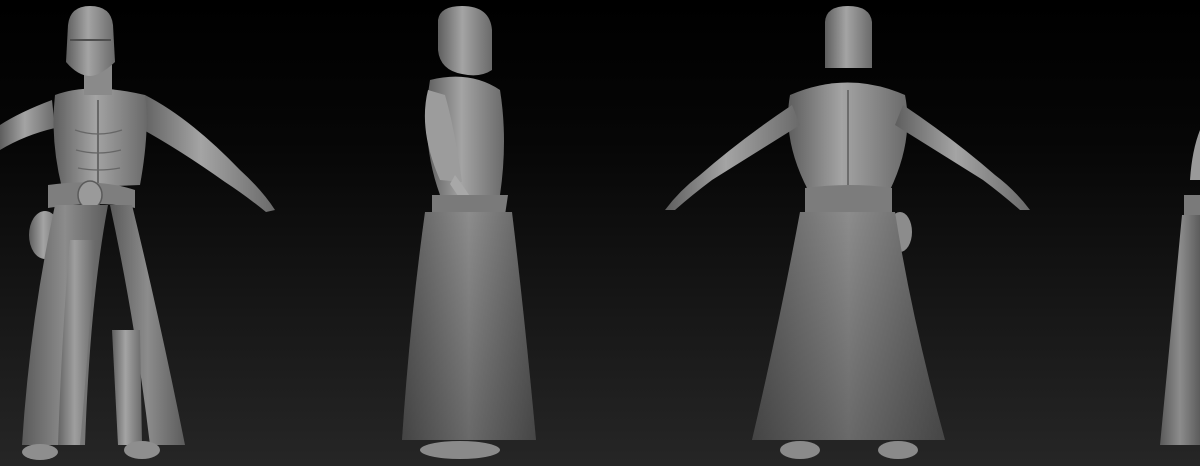 The height and width of the screenshot is (466, 1200). What do you see at coordinates (1180, 287) in the screenshot?
I see `partial-side-view-figure` at bounding box center [1180, 287].